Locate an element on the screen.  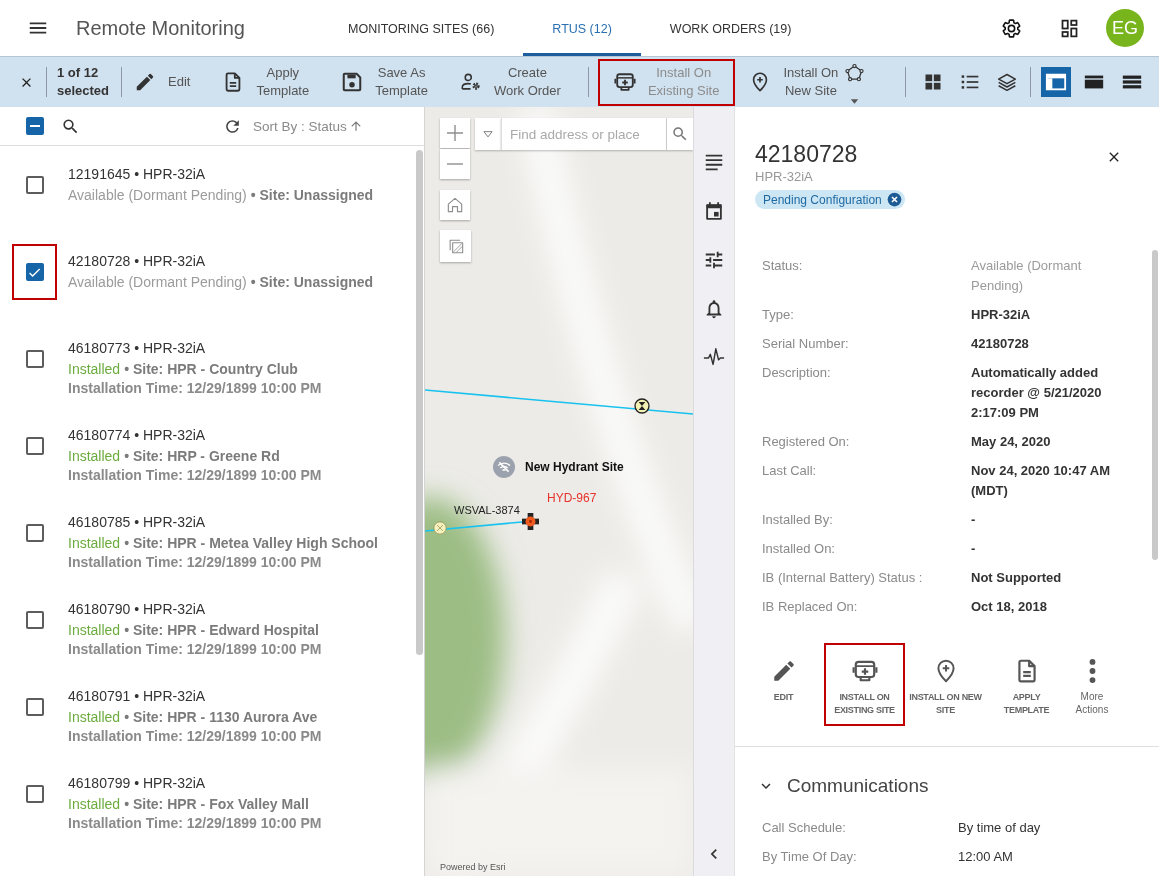
chip-label: Pending Configuration is located at coordinates (822, 199).